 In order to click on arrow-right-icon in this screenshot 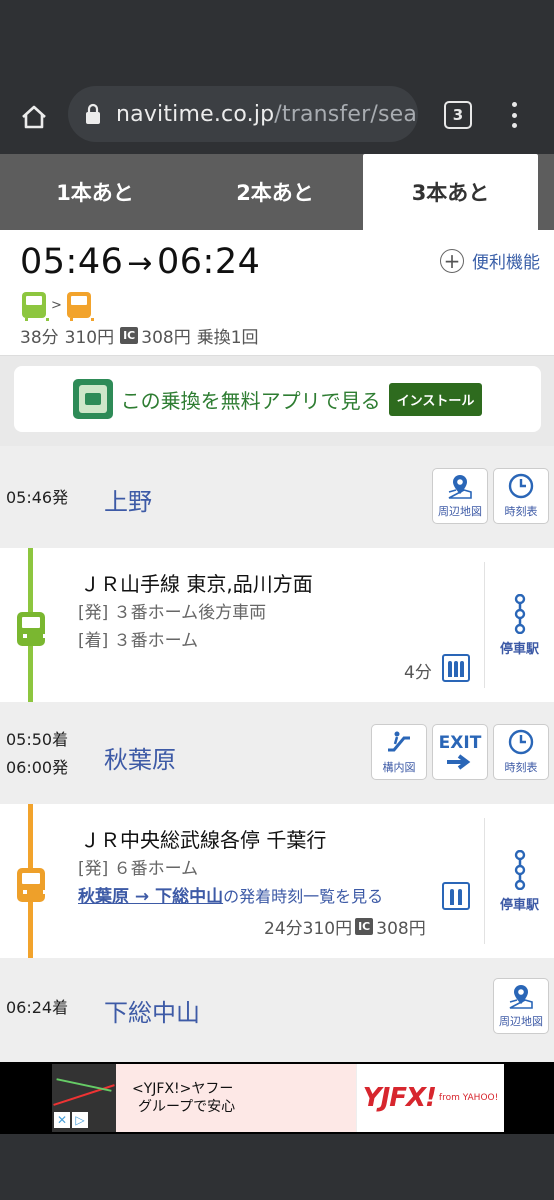, I will do `click(459, 762)`.